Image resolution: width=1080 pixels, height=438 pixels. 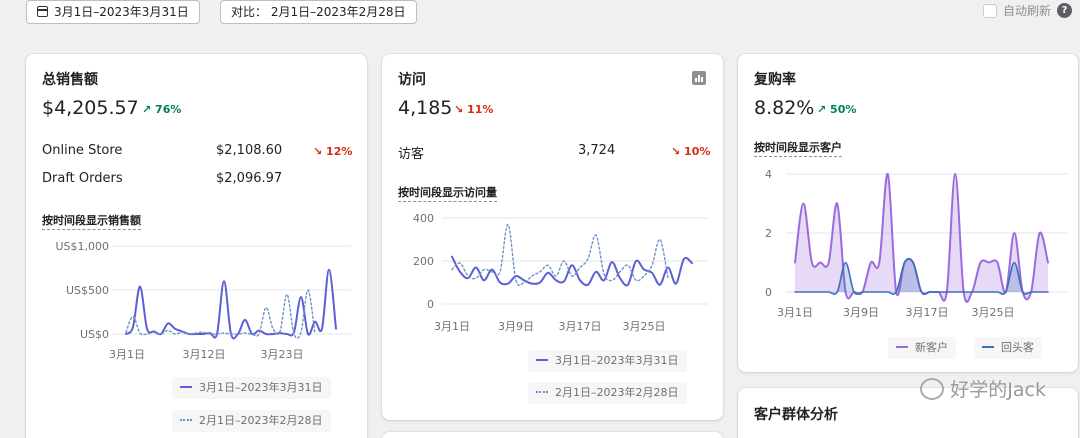 I want to click on legend-returning-swatch, so click(x=988, y=347).